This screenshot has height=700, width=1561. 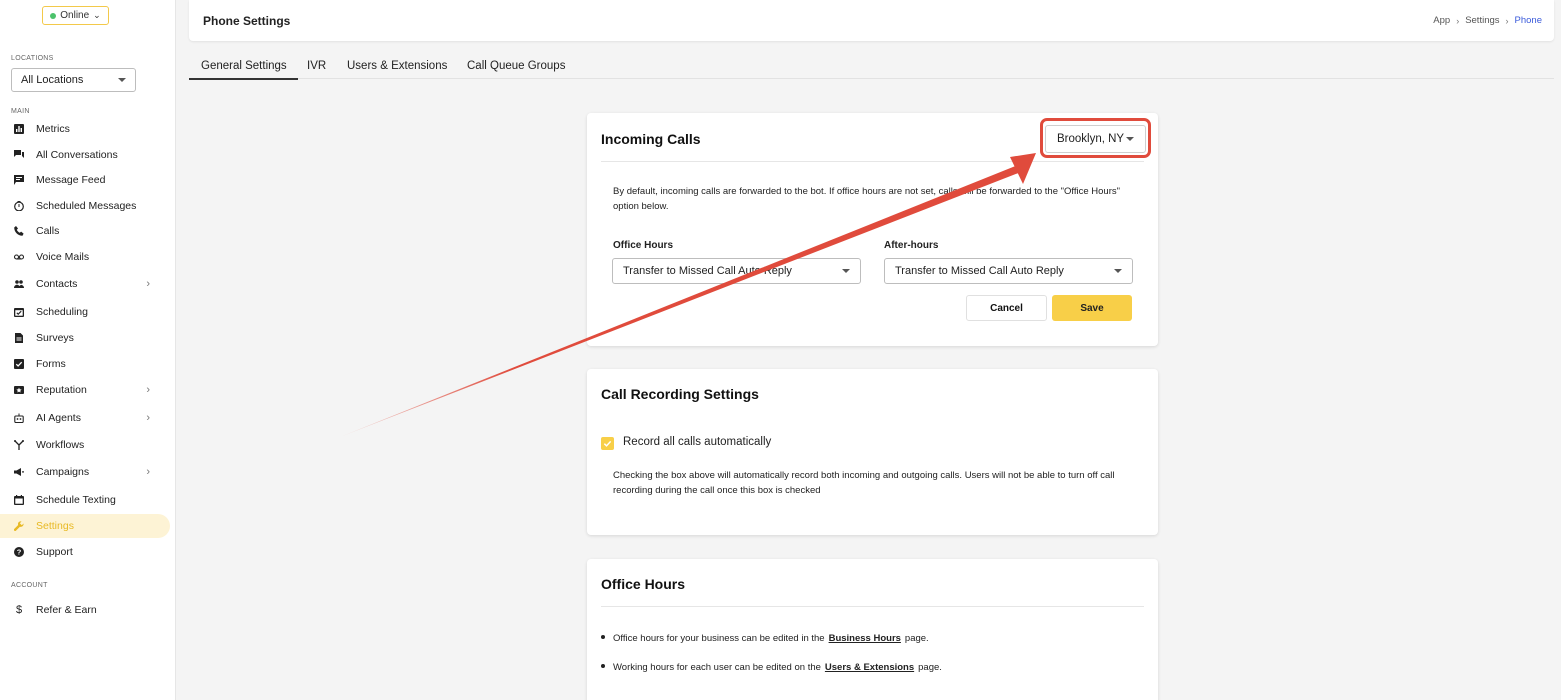 What do you see at coordinates (85, 552) in the screenshot?
I see `sidebar-item-support: ? Support` at bounding box center [85, 552].